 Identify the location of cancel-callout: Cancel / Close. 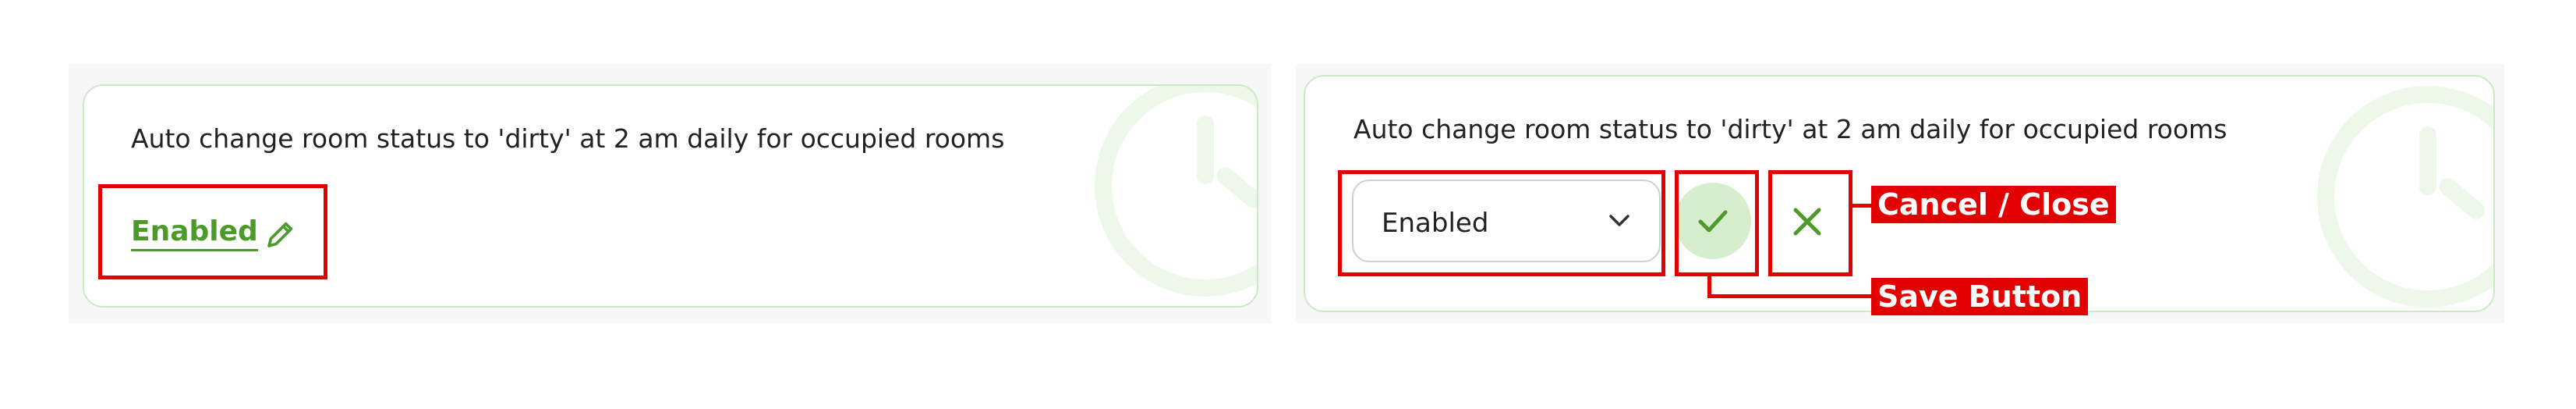
(1993, 204).